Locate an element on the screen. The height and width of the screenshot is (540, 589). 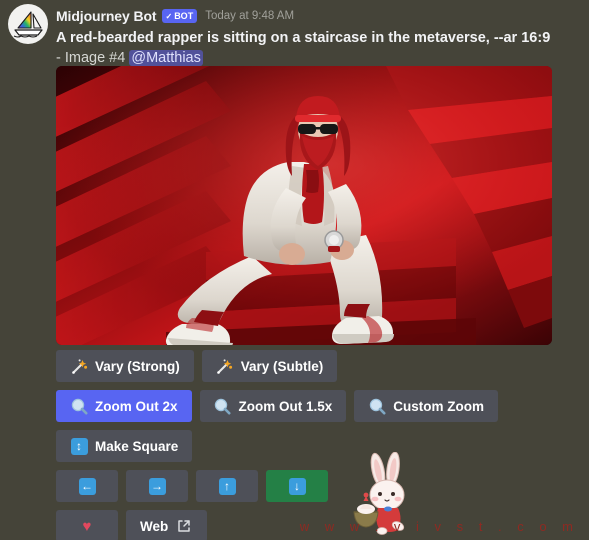
zoom-out-2x-label: Zoom Out 2x is located at coordinates (136, 406).